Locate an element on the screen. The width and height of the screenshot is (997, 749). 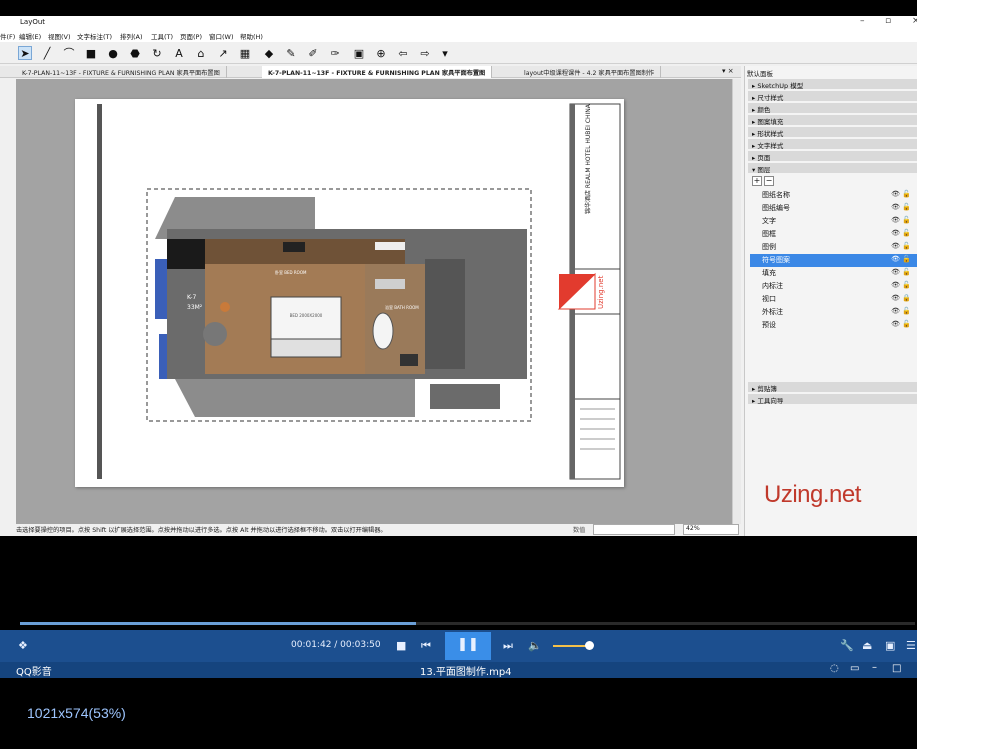
seek-bar is located at coordinates (467, 623).